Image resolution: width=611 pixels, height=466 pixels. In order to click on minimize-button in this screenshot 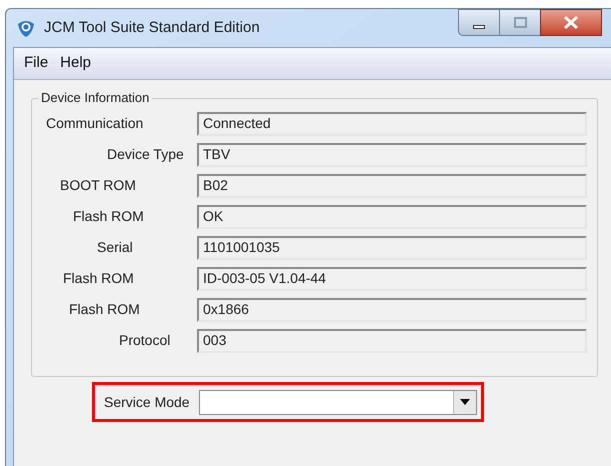, I will do `click(479, 22)`.